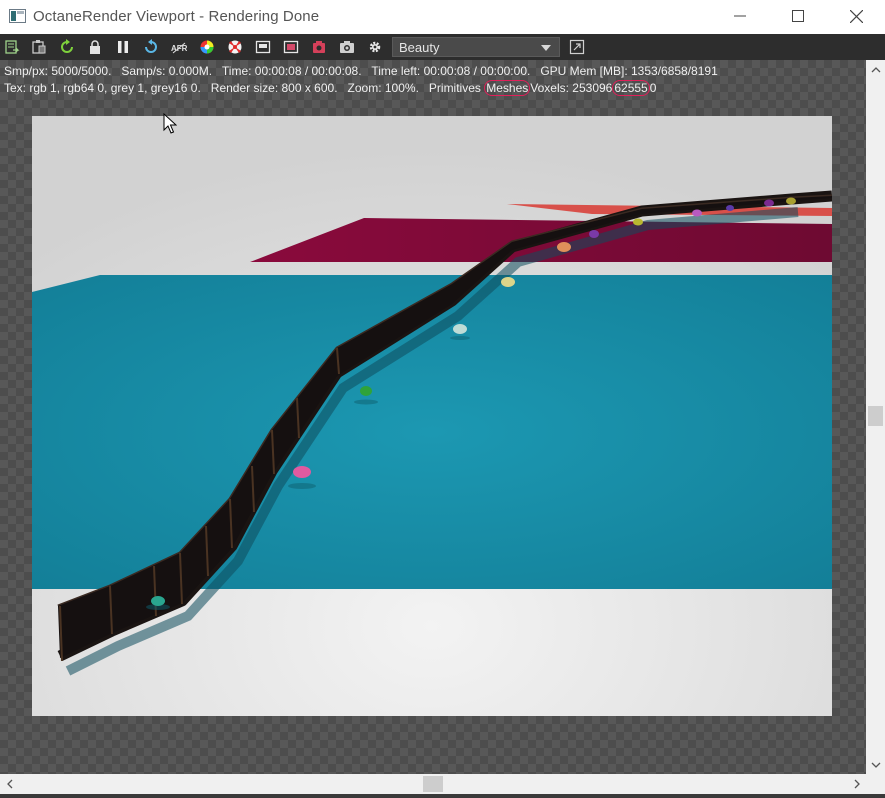  Describe the element at coordinates (17, 16) in the screenshot. I see `app-icon` at that location.